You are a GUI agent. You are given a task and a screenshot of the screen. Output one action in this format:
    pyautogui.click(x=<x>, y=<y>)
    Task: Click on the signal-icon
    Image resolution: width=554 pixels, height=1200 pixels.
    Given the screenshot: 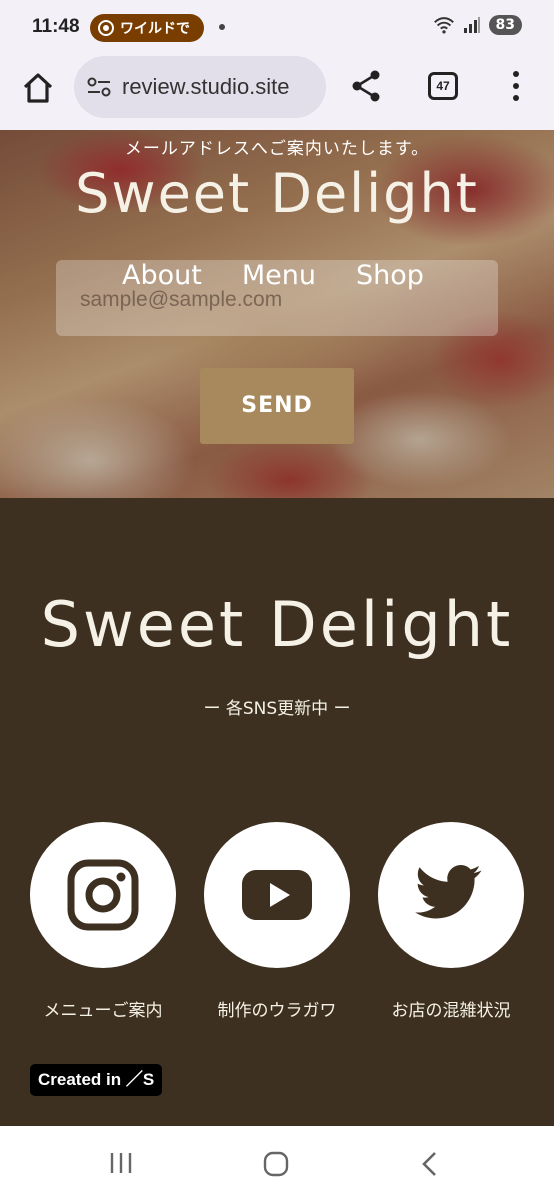 What is the action you would take?
    pyautogui.click(x=471, y=25)
    